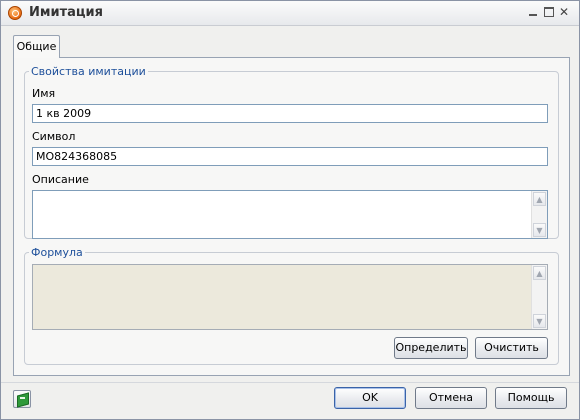  Describe the element at coordinates (44, 93) in the screenshot. I see `name-label: Имя` at that location.